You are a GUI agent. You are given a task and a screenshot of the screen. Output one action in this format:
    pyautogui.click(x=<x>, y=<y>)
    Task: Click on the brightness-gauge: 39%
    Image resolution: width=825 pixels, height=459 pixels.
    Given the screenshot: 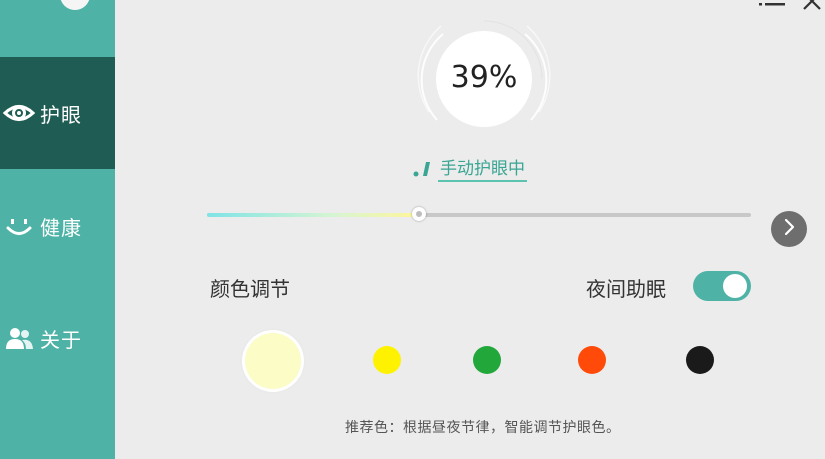 What is the action you would take?
    pyautogui.click(x=479, y=79)
    